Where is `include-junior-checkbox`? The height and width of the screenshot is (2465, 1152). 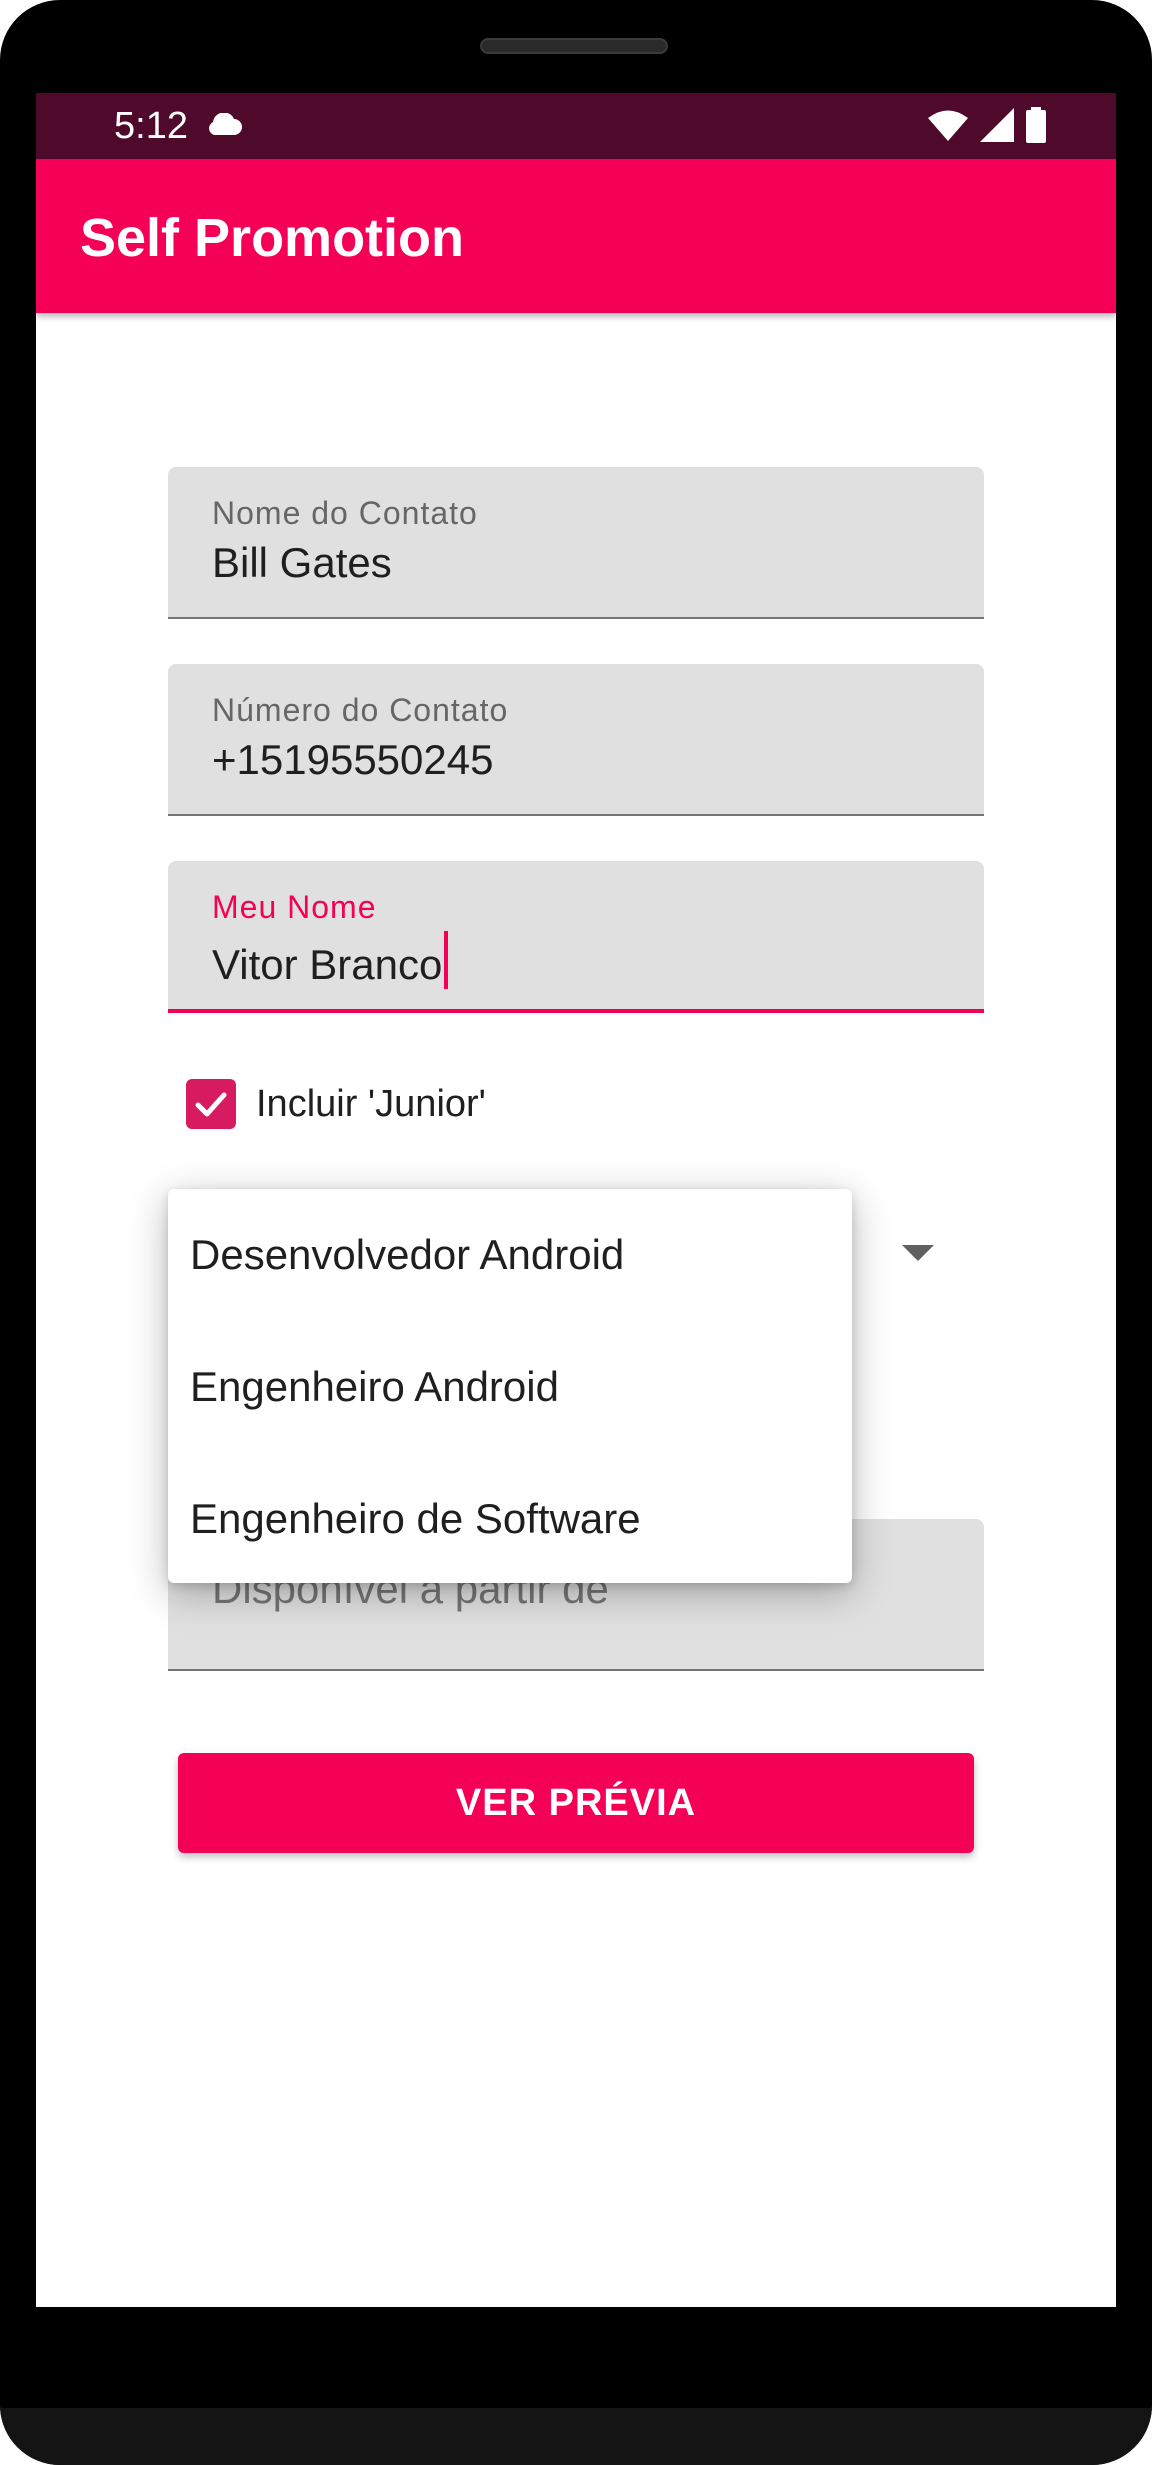 include-junior-checkbox is located at coordinates (211, 1104).